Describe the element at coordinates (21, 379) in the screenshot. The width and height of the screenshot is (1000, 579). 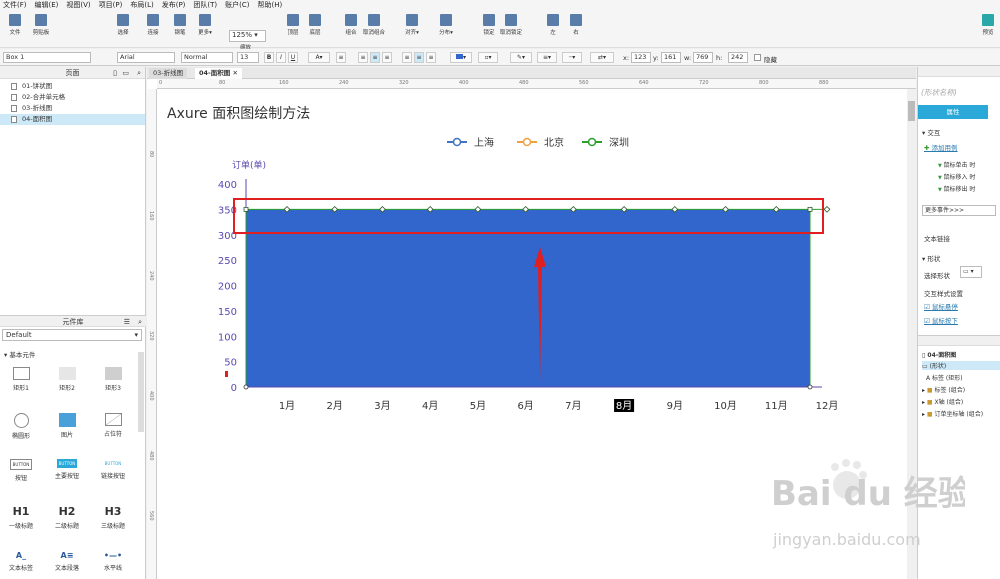
I see `widget-rectangle1: 矩形1` at that location.